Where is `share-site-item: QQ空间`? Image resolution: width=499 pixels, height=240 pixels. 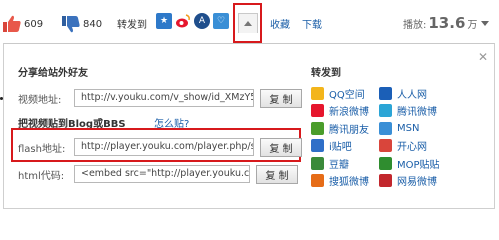 share-site-item: QQ空间 is located at coordinates (345, 93).